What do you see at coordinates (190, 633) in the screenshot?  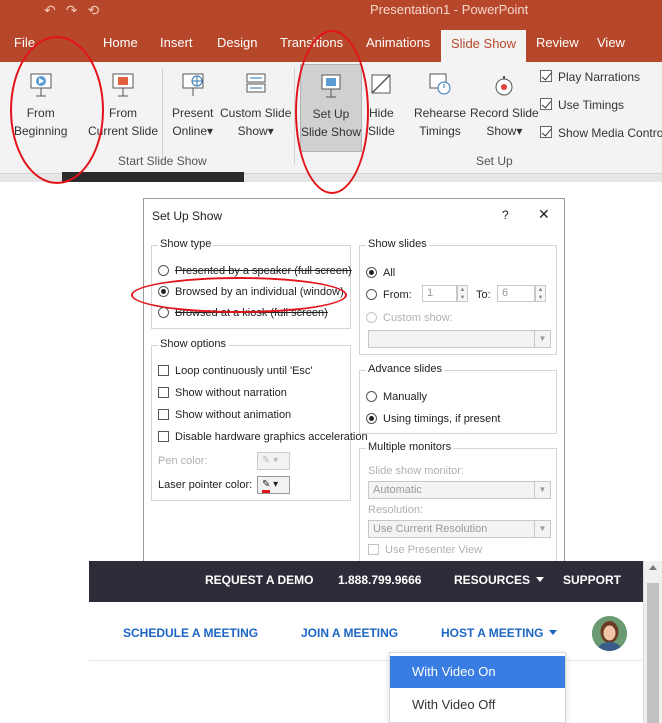 I see `schedule-meeting-link: SCHEDULE A MEETING` at bounding box center [190, 633].